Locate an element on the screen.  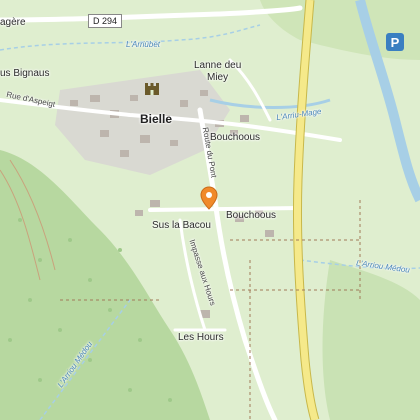
svg-text: P is located at coordinates (395, 42).